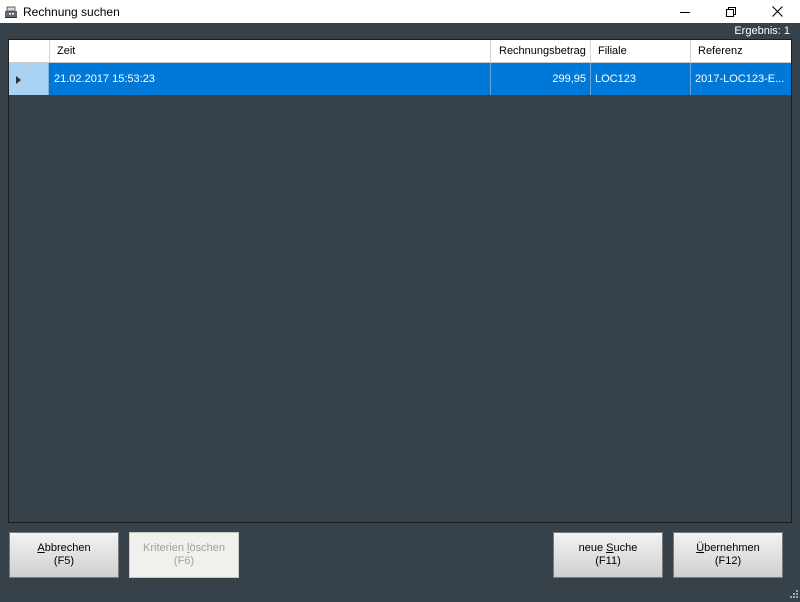 This screenshot has width=800, height=602. Describe the element at coordinates (762, 31) in the screenshot. I see `result-count: Ergebnis: 1` at that location.